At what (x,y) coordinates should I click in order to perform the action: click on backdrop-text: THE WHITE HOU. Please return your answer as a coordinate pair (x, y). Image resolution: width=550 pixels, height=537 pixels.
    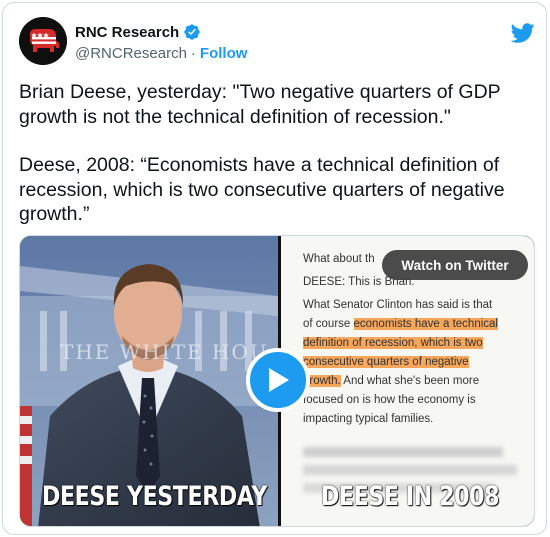
    Looking at the image, I should click on (164, 352).